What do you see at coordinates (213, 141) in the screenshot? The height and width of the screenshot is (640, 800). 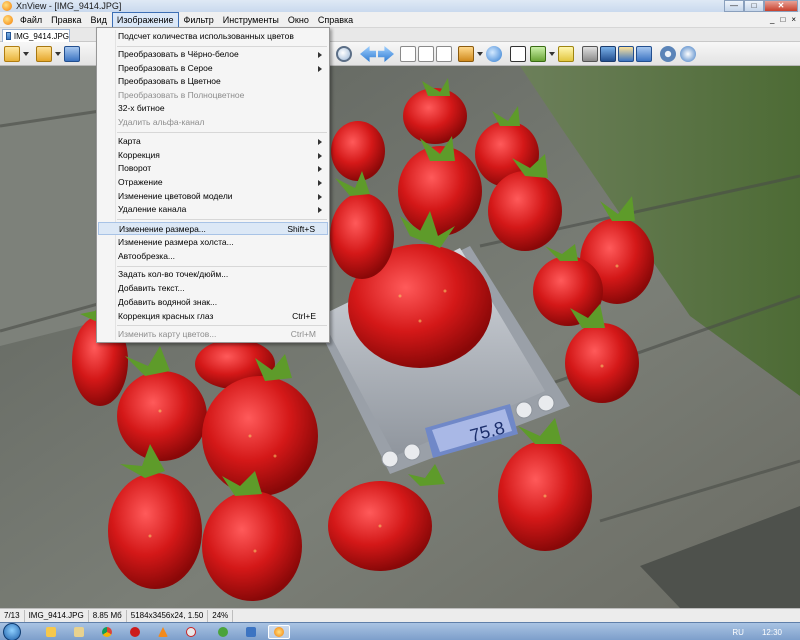 I see `menu-item-map: Карта` at bounding box center [213, 141].